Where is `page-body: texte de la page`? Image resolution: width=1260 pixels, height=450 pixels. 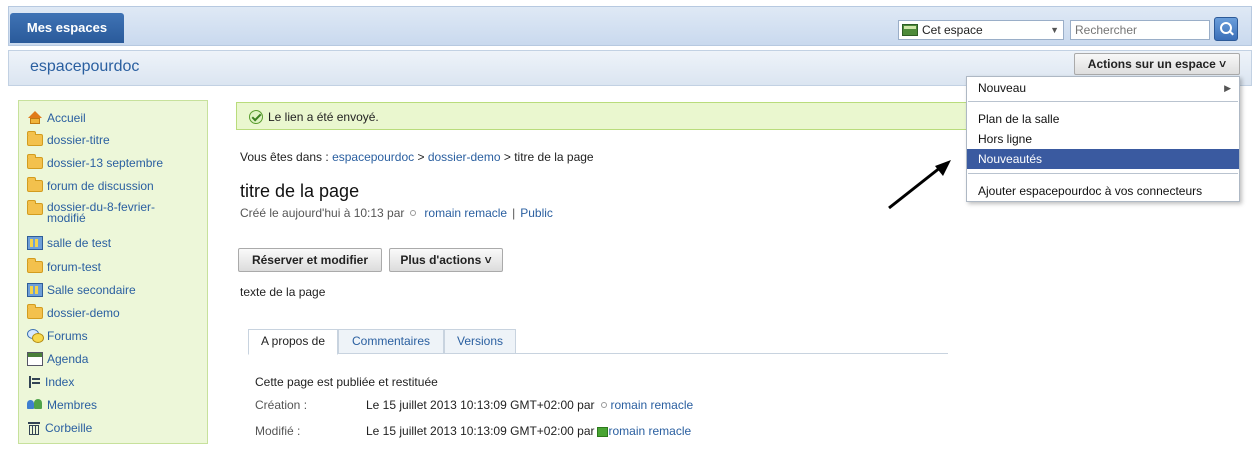 page-body: texte de la page is located at coordinates (283, 292).